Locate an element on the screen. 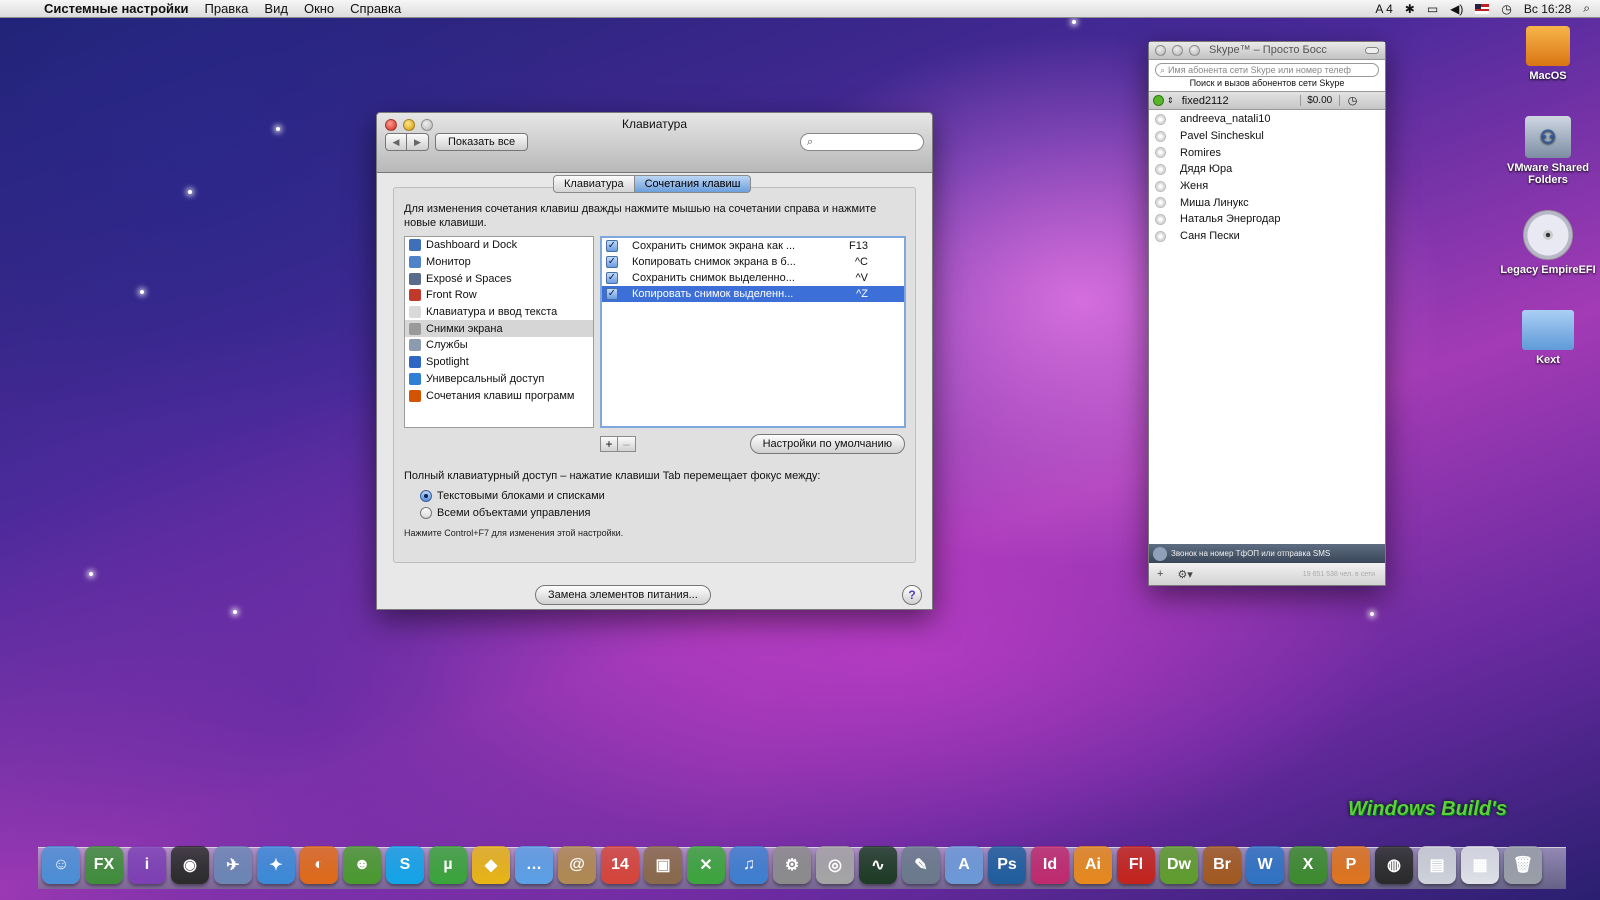  online-status-icon is located at coordinates (1158, 100).